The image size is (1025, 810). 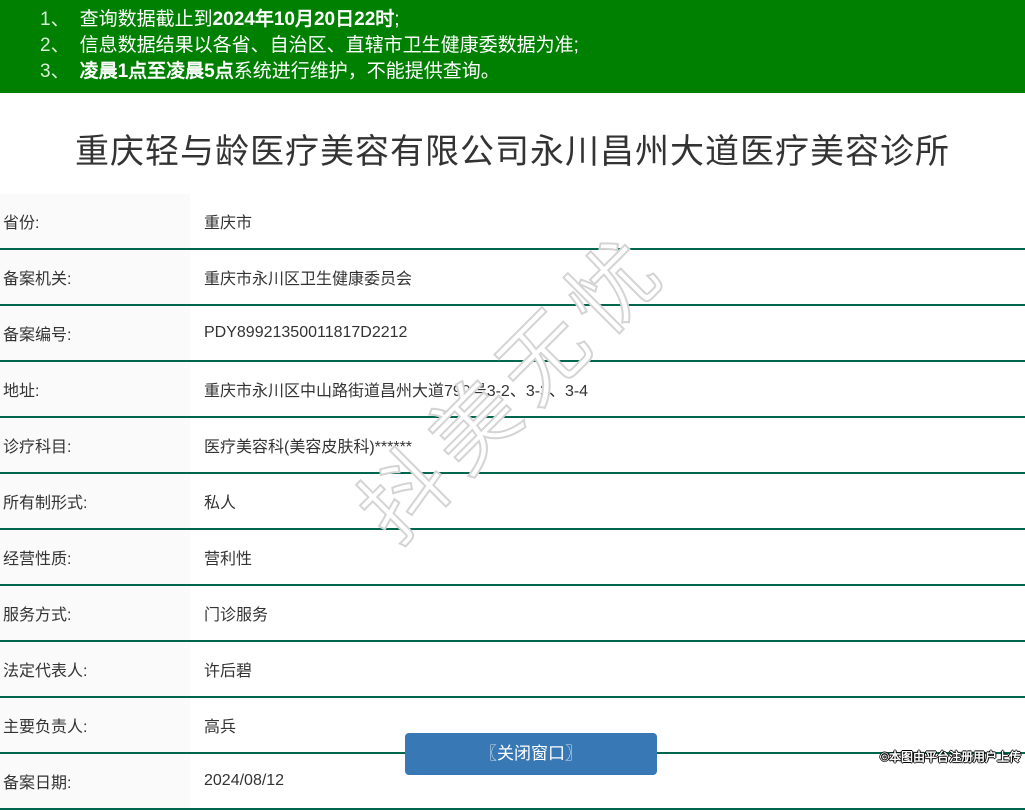 I want to click on notice-number-3: 3、, so click(x=55, y=71).